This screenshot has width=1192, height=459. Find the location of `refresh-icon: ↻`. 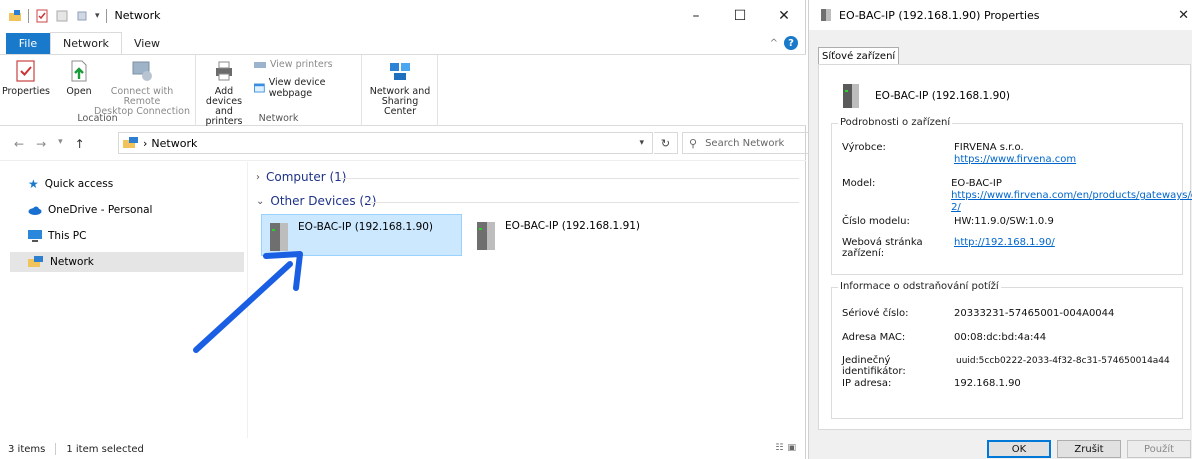

refresh-icon: ↻ is located at coordinates (665, 143).